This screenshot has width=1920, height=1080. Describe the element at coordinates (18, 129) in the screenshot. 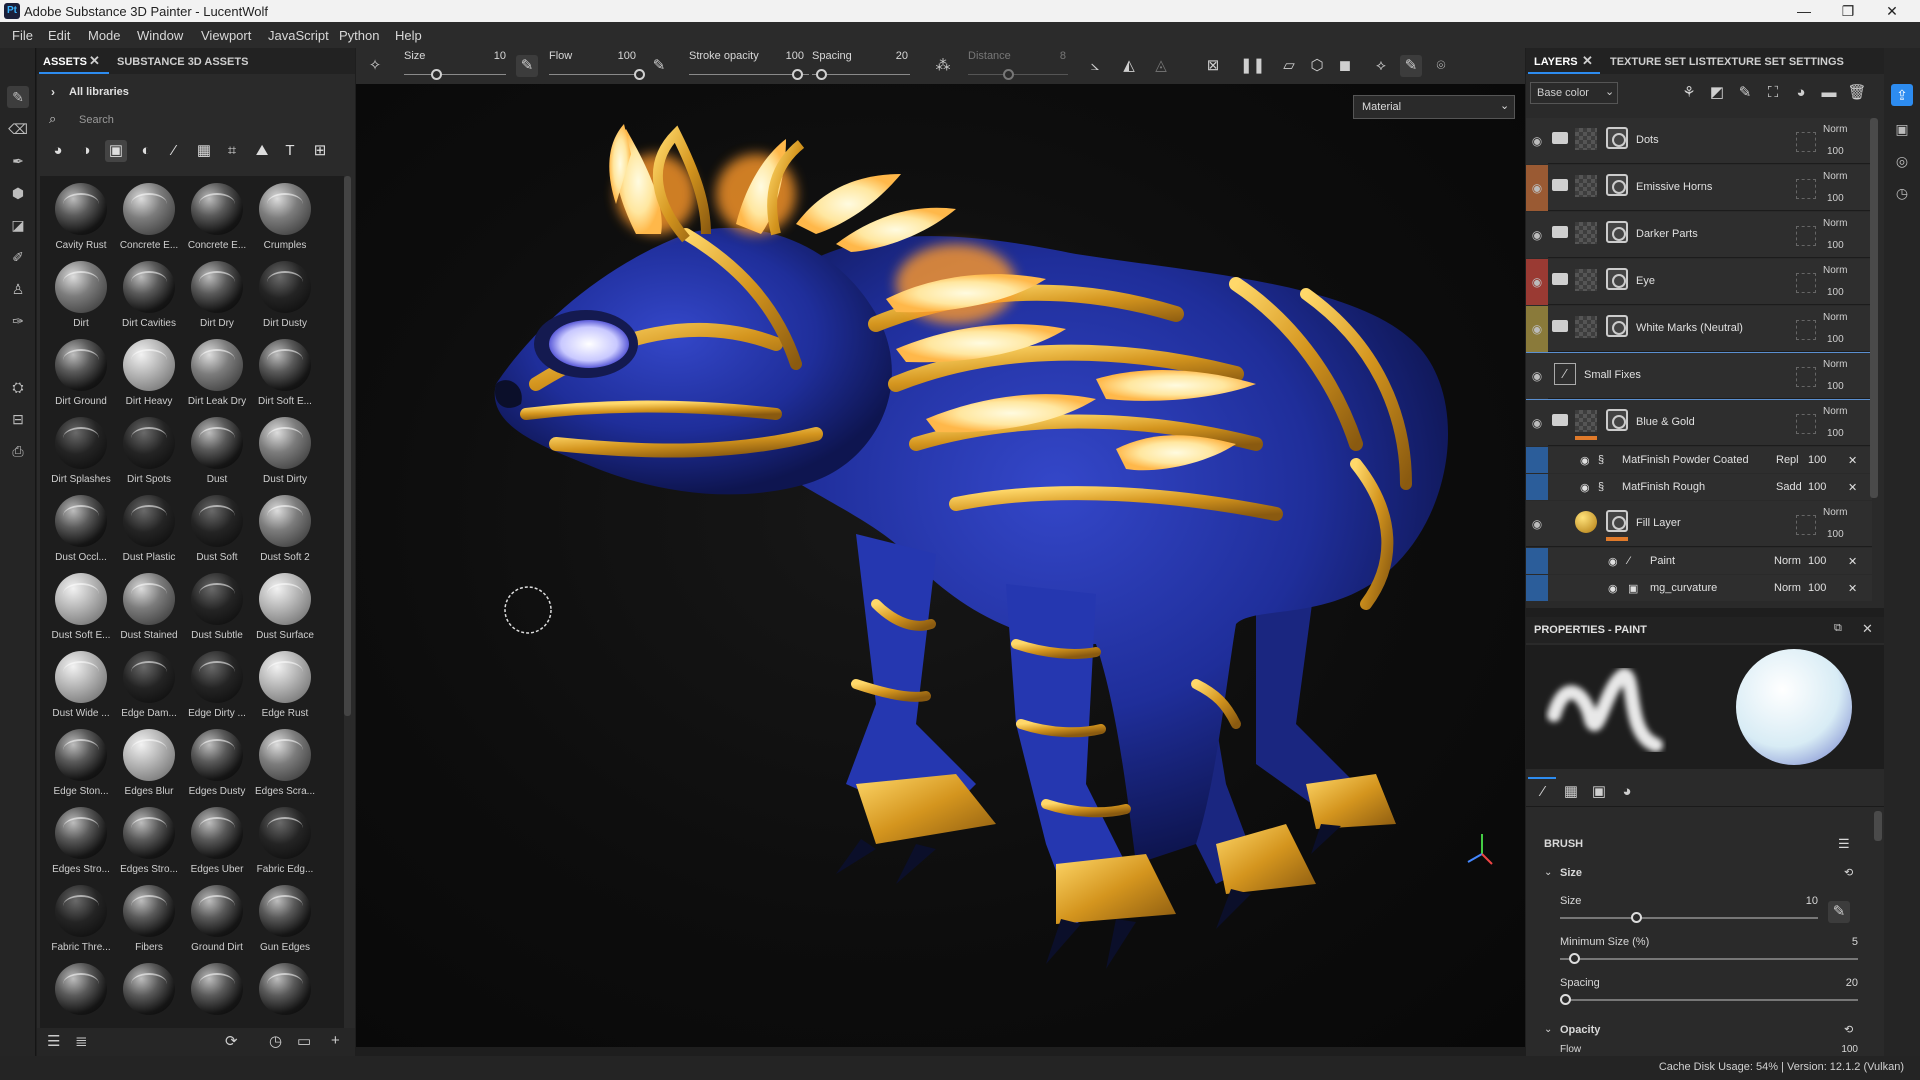

I see `eraser-icon: ⌫` at that location.